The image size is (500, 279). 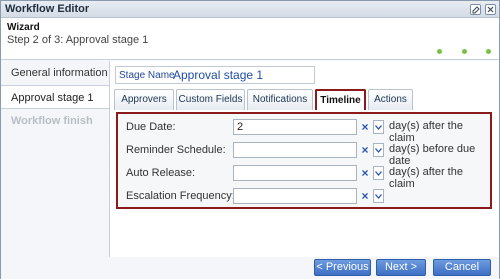 I want to click on step-workflow-finish: Workflow finish, so click(x=52, y=121).